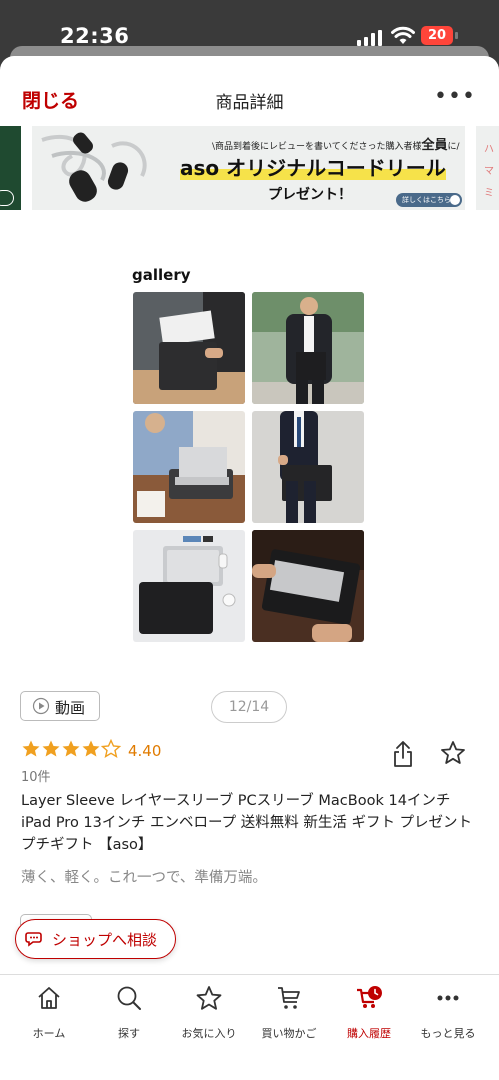  I want to click on nav-home: ホーム, so click(49, 1011).